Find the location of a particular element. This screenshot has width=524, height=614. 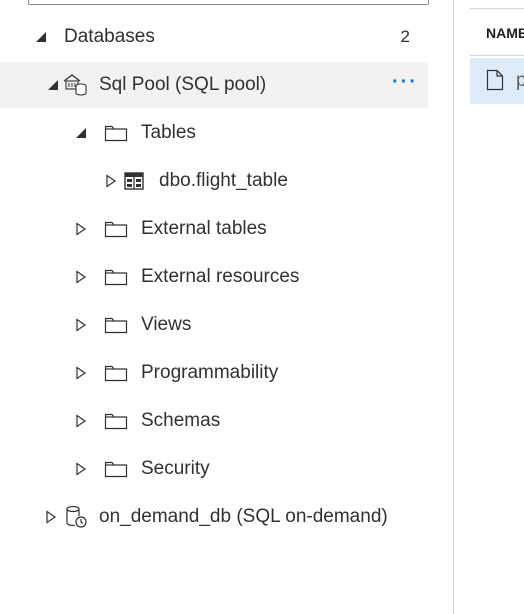

file-list-row: p is located at coordinates (497, 81).